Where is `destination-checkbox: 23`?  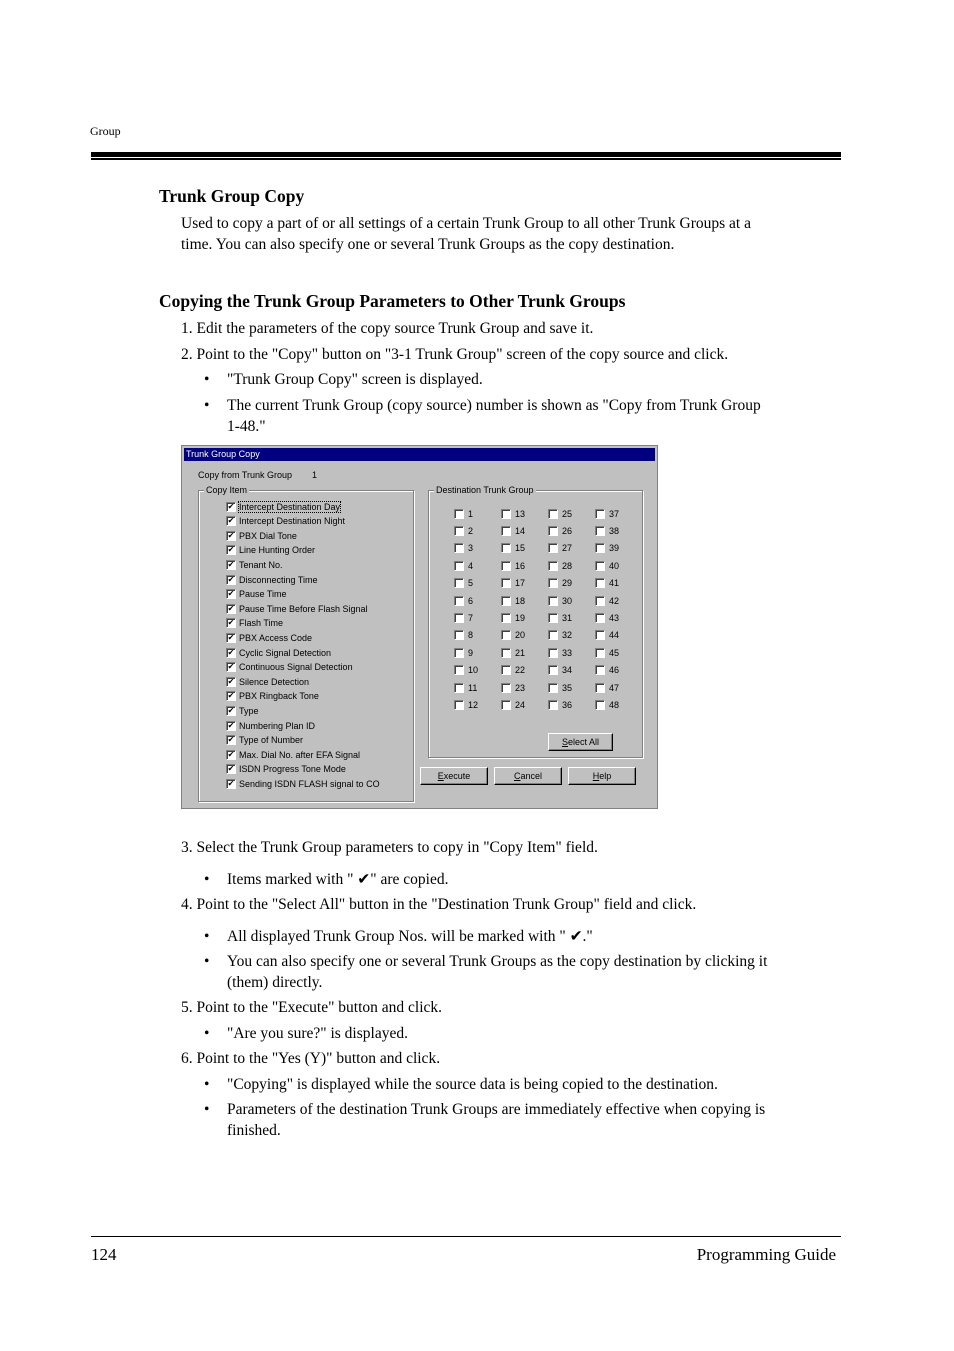 destination-checkbox: 23 is located at coordinates (513, 687).